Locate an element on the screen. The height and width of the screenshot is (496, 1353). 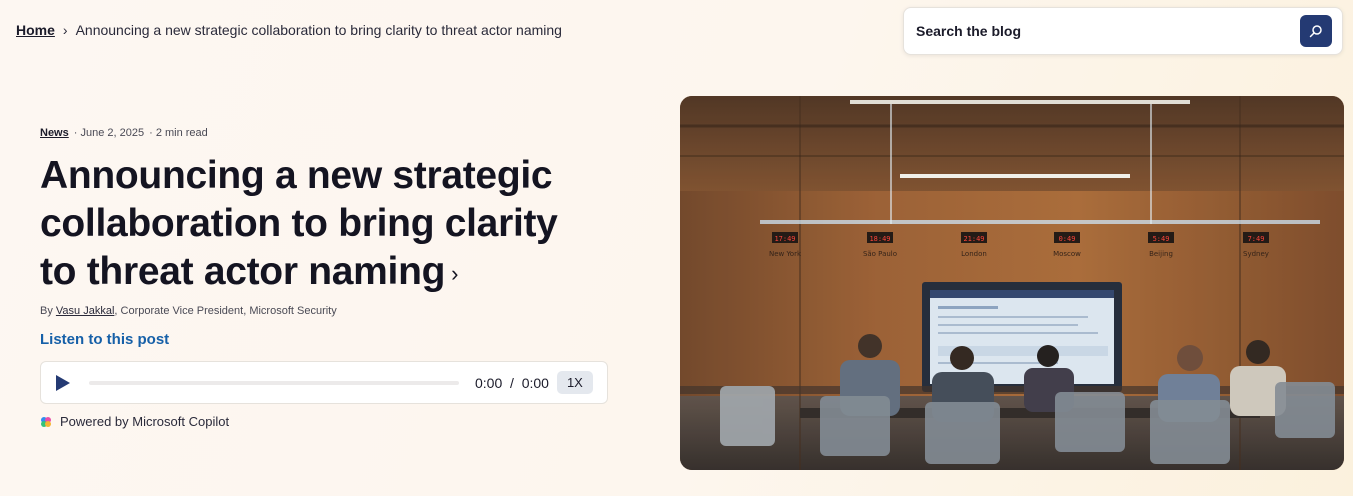
audio-time: 0:00 / 0:00 is located at coordinates (512, 383).